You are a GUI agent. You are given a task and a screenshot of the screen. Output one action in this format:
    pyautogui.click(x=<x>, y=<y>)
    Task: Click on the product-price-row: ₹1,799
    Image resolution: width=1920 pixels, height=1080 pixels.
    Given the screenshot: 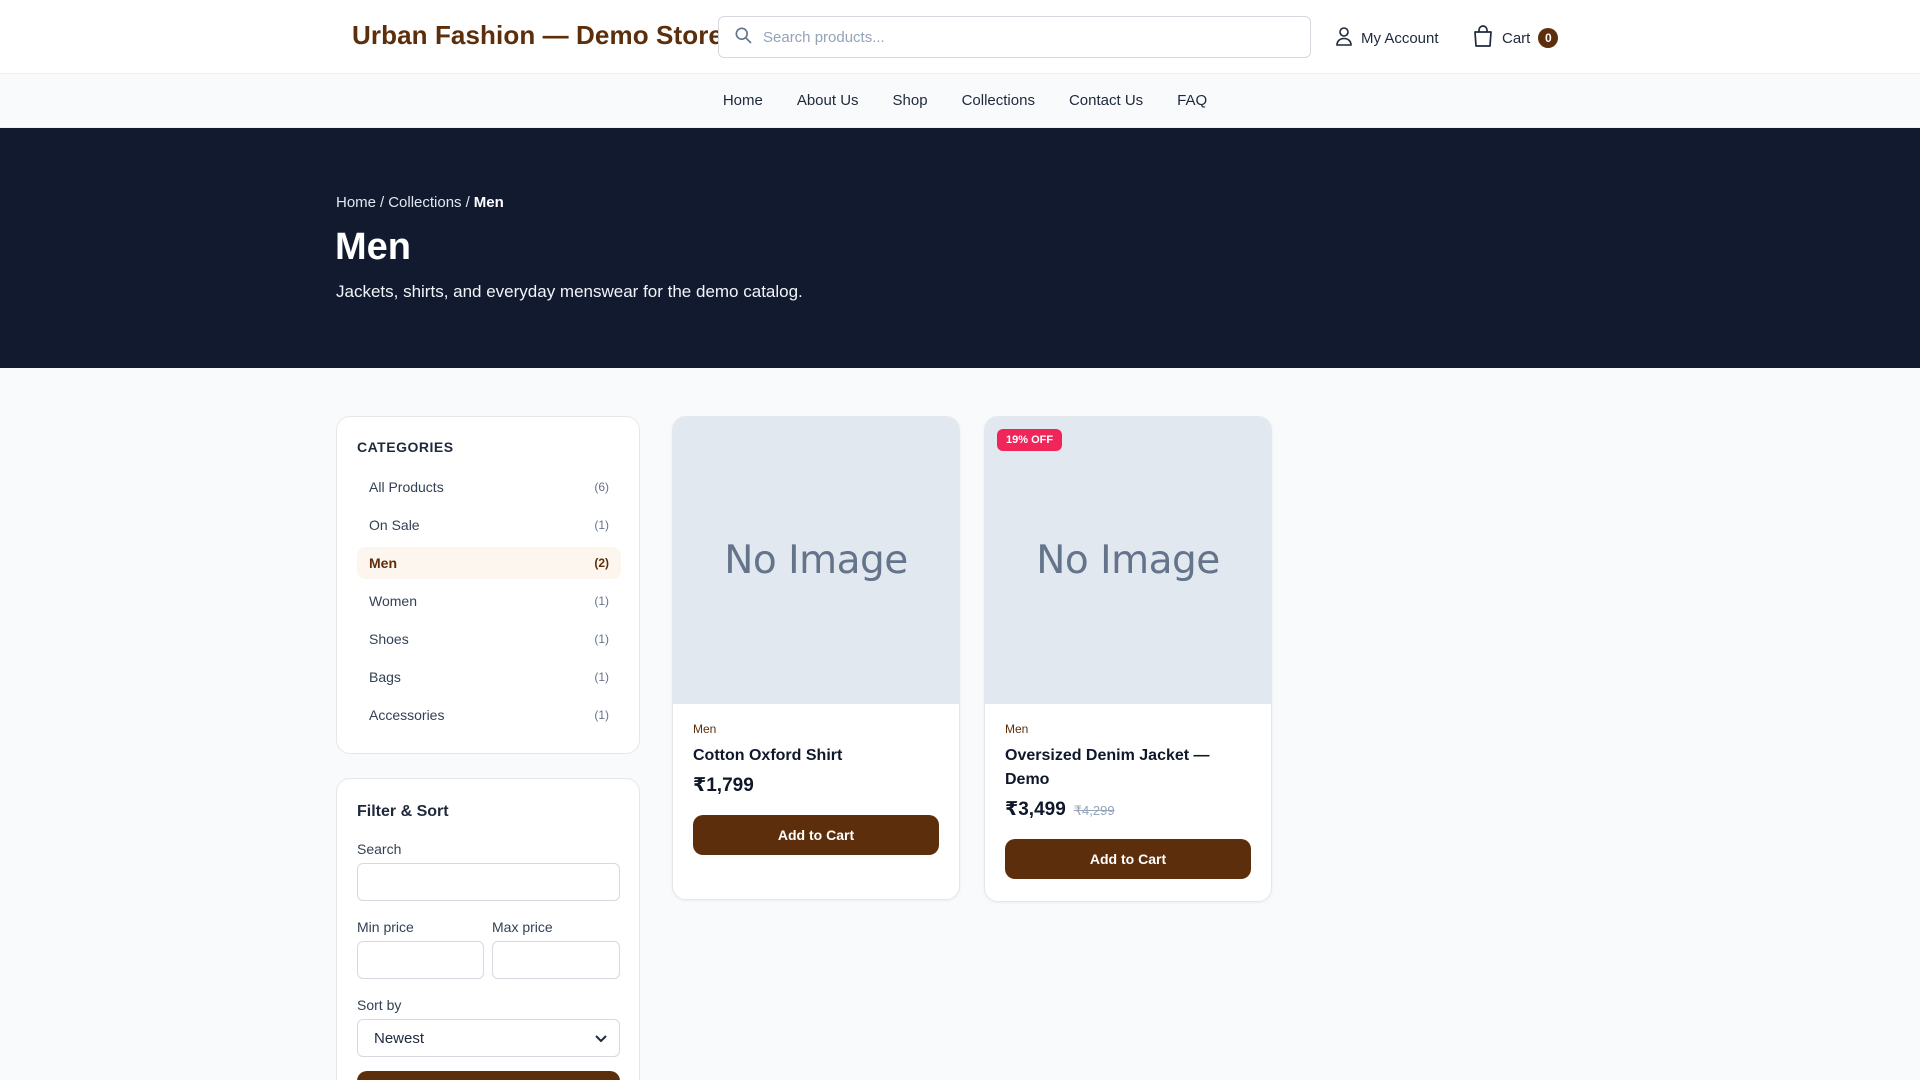 What is the action you would take?
    pyautogui.click(x=816, y=785)
    